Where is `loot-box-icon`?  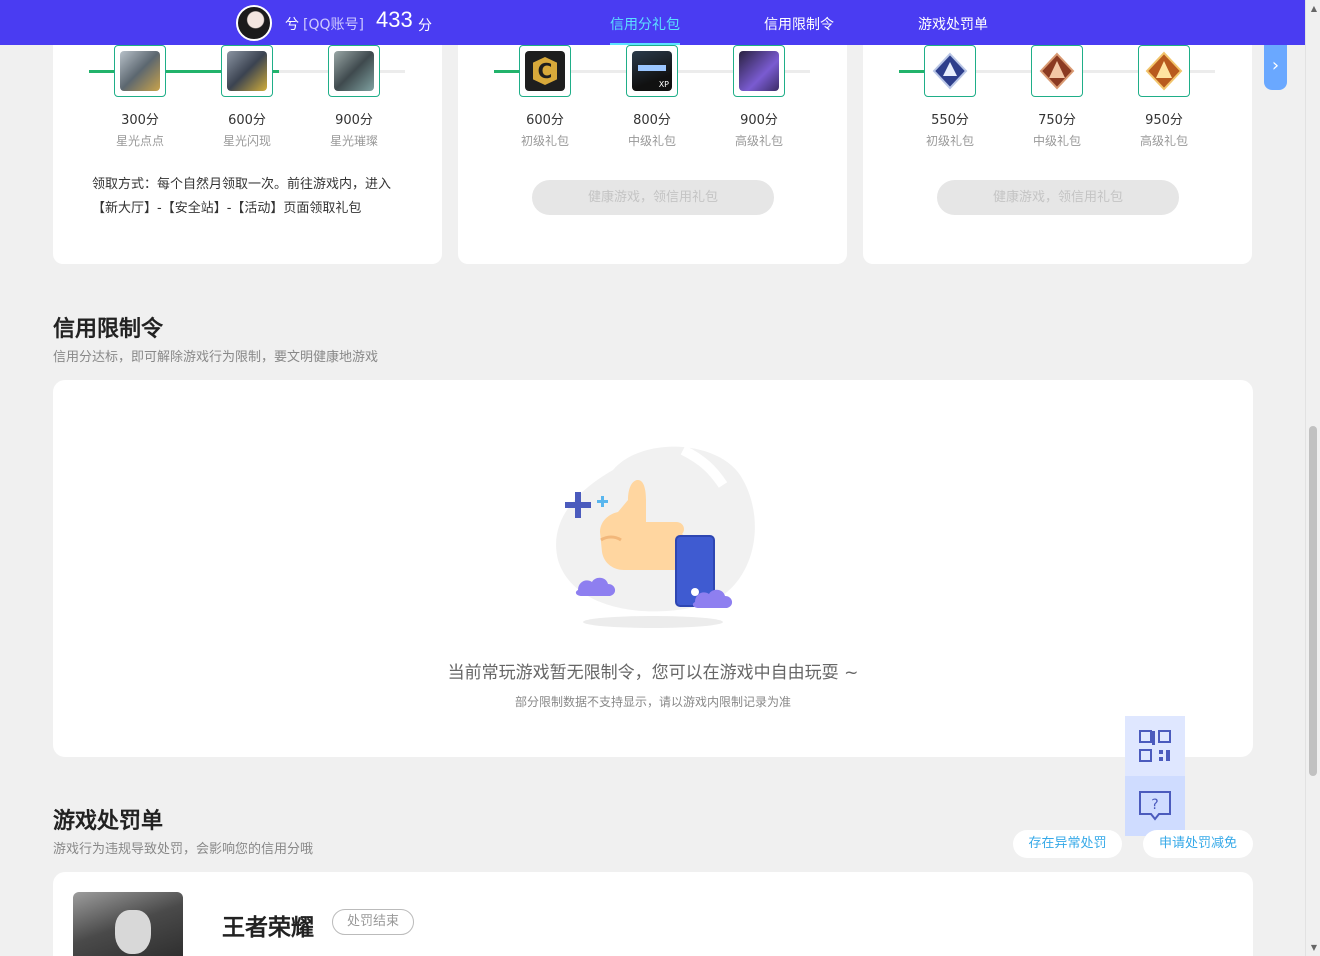 loot-box-icon is located at coordinates (759, 71).